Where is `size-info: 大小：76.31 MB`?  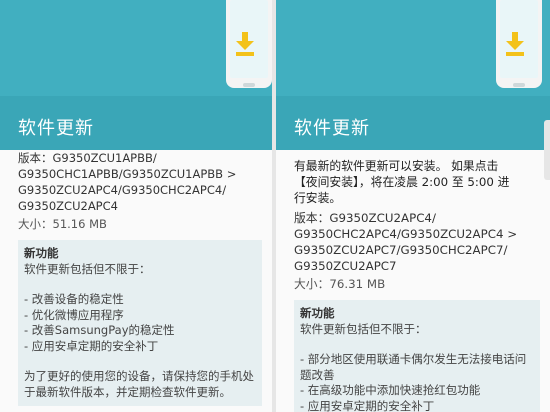 size-info: 大小：76.31 MB is located at coordinates (340, 284).